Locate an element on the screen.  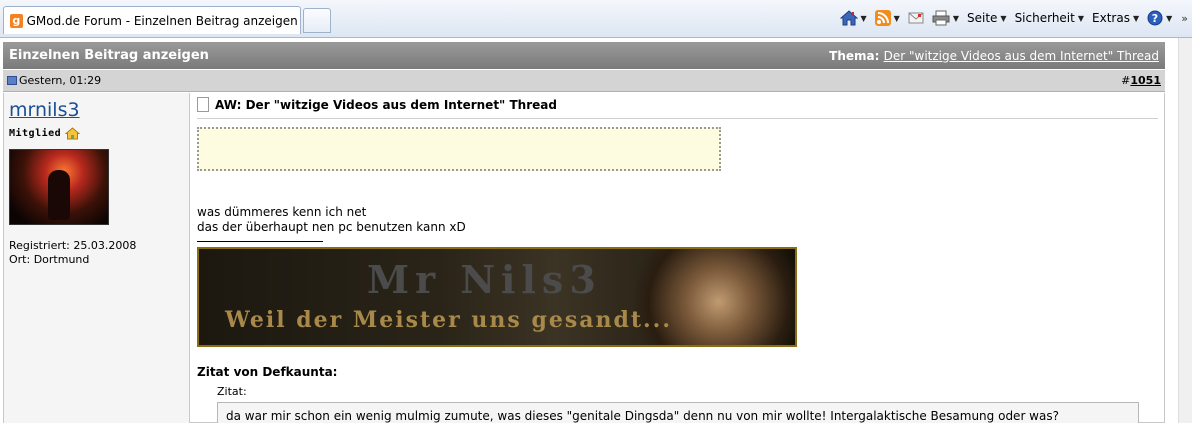
quote-label: Zitat: is located at coordinates (232, 391).